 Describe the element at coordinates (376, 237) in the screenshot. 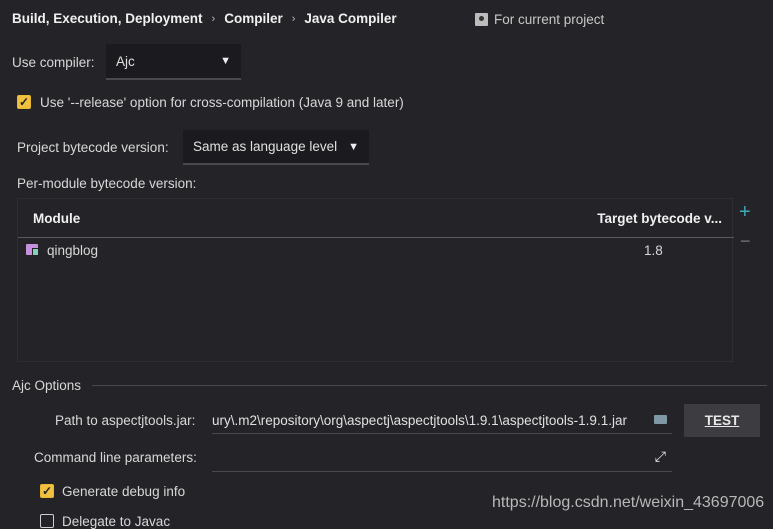

I see `header-divider` at that location.